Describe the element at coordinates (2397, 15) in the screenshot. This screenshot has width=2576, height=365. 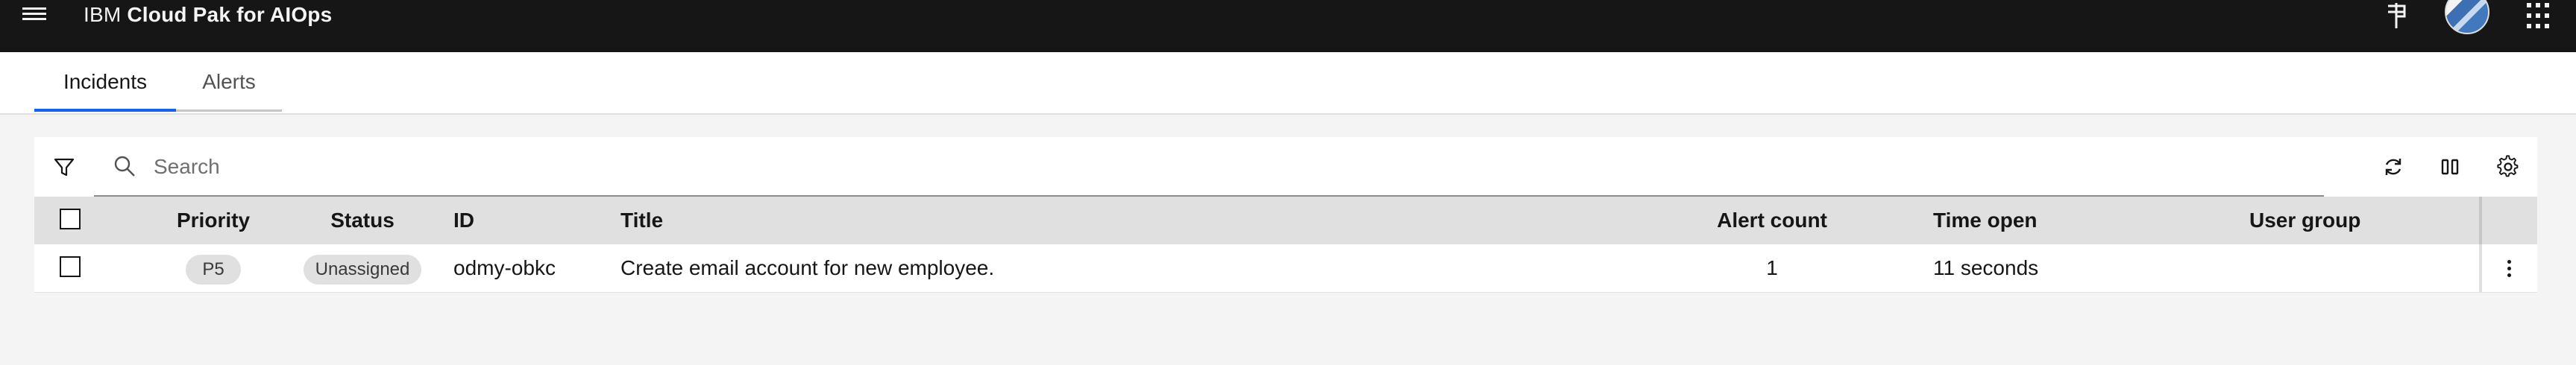
I see `pin-icon` at that location.